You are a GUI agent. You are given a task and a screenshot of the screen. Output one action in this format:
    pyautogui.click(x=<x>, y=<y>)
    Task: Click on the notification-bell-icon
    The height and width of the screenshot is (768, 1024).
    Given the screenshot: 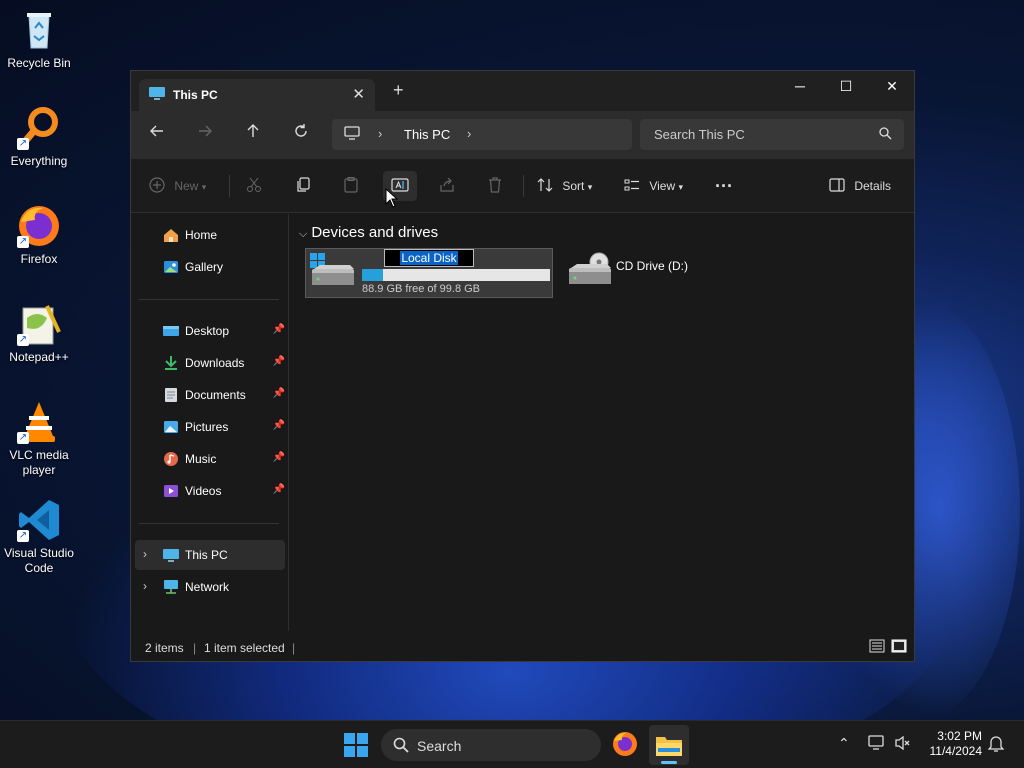 What is the action you would take?
    pyautogui.click(x=996, y=745)
    